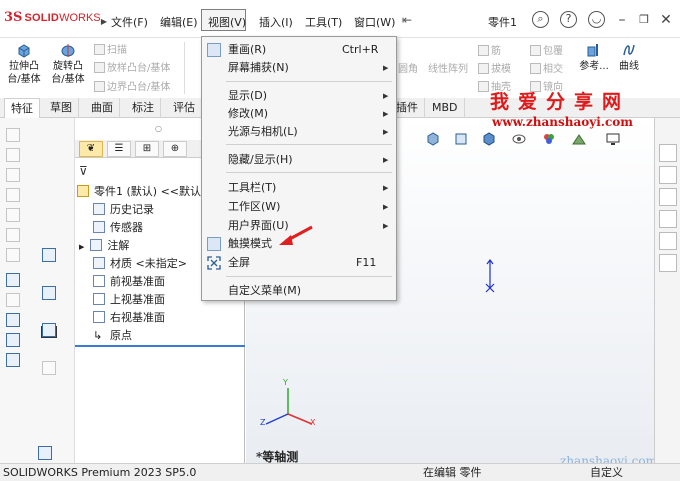  I want to click on design-library-icon, so click(668, 175).